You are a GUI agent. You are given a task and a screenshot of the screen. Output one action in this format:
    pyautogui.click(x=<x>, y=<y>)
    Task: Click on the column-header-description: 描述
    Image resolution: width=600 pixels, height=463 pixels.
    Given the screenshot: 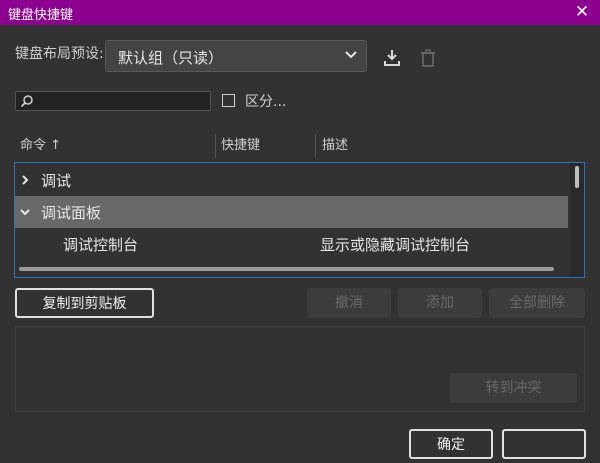 What is the action you would take?
    pyautogui.click(x=335, y=146)
    